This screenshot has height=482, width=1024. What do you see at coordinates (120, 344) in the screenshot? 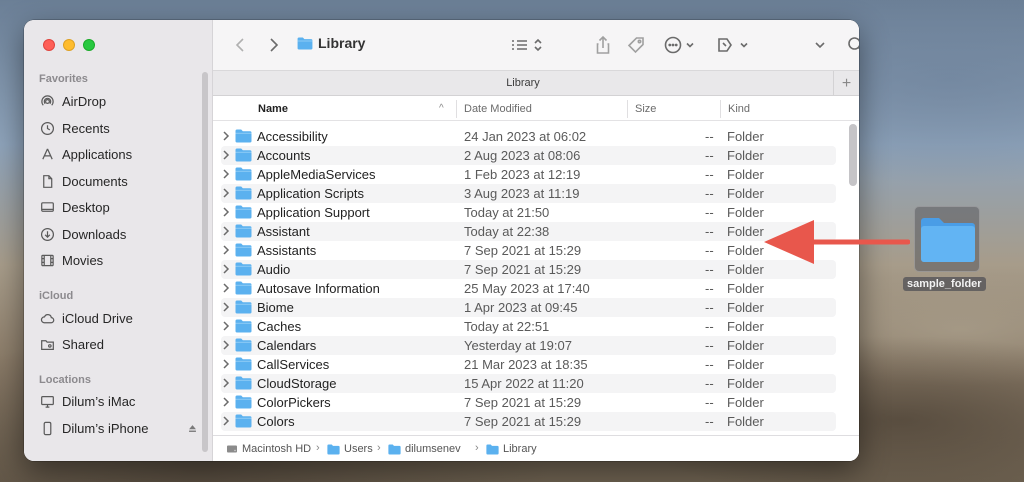
I see `sidebar-item-shared: Shared` at bounding box center [120, 344].